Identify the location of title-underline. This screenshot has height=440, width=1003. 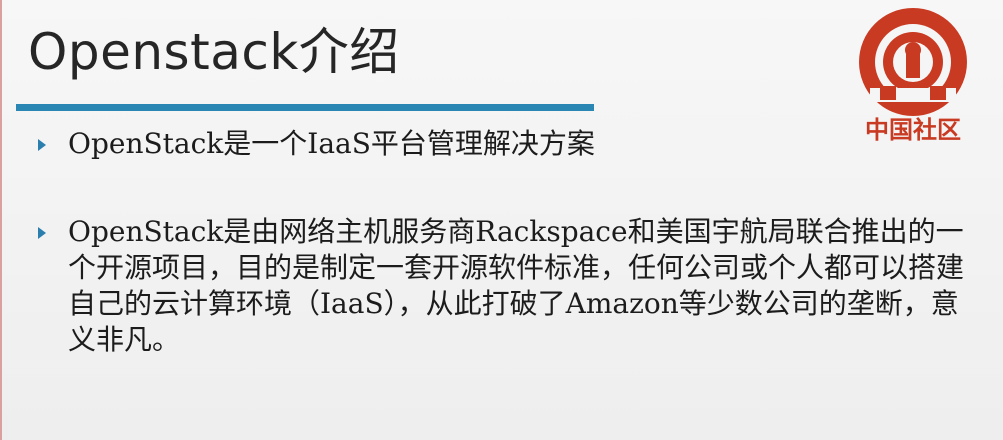
(305, 107).